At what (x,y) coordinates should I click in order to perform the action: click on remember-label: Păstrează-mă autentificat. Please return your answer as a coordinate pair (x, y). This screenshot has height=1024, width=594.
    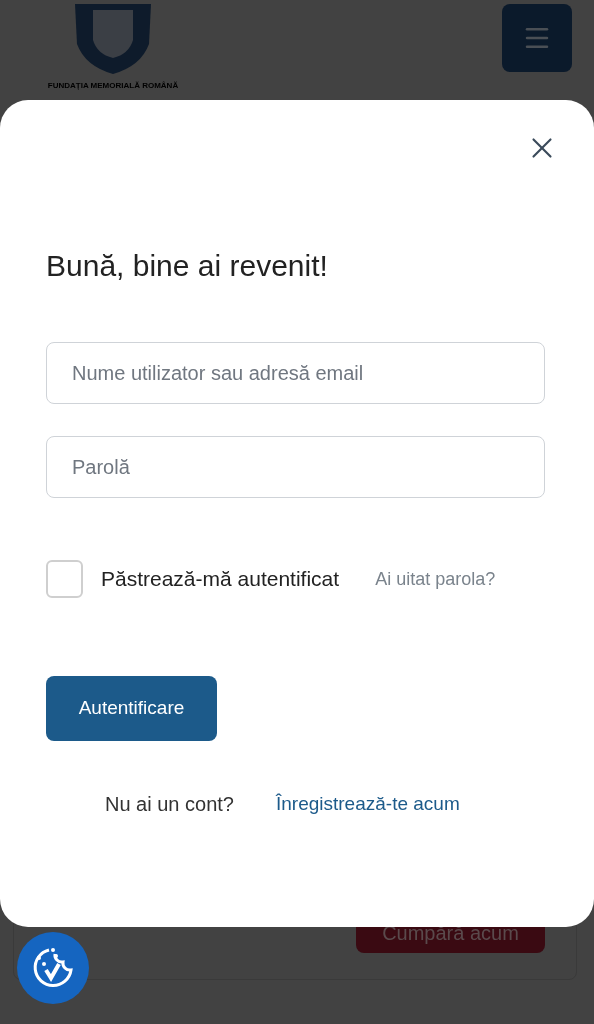
    Looking at the image, I should click on (220, 579).